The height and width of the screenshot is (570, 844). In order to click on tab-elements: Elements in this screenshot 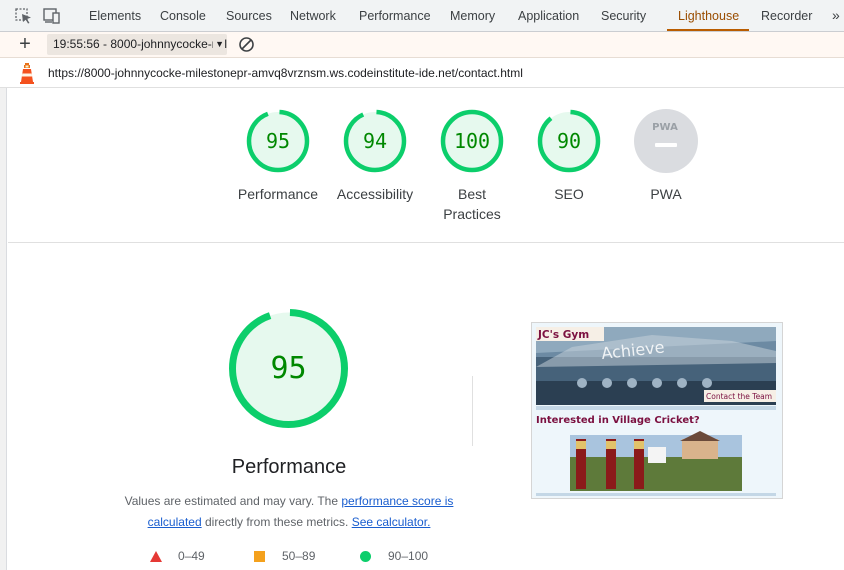, I will do `click(115, 16)`.